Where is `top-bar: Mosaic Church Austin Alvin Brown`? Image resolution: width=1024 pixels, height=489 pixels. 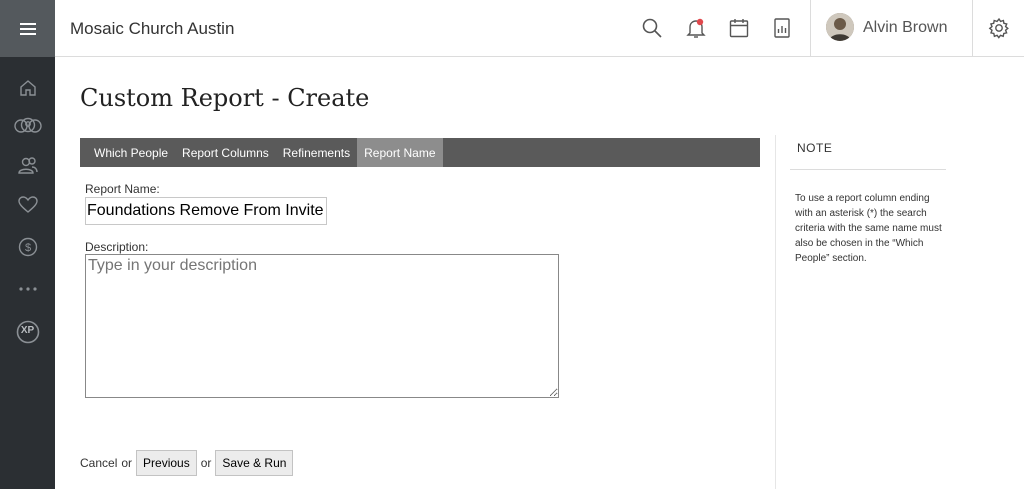
top-bar: Mosaic Church Austin Alvin Brown is located at coordinates (539, 28).